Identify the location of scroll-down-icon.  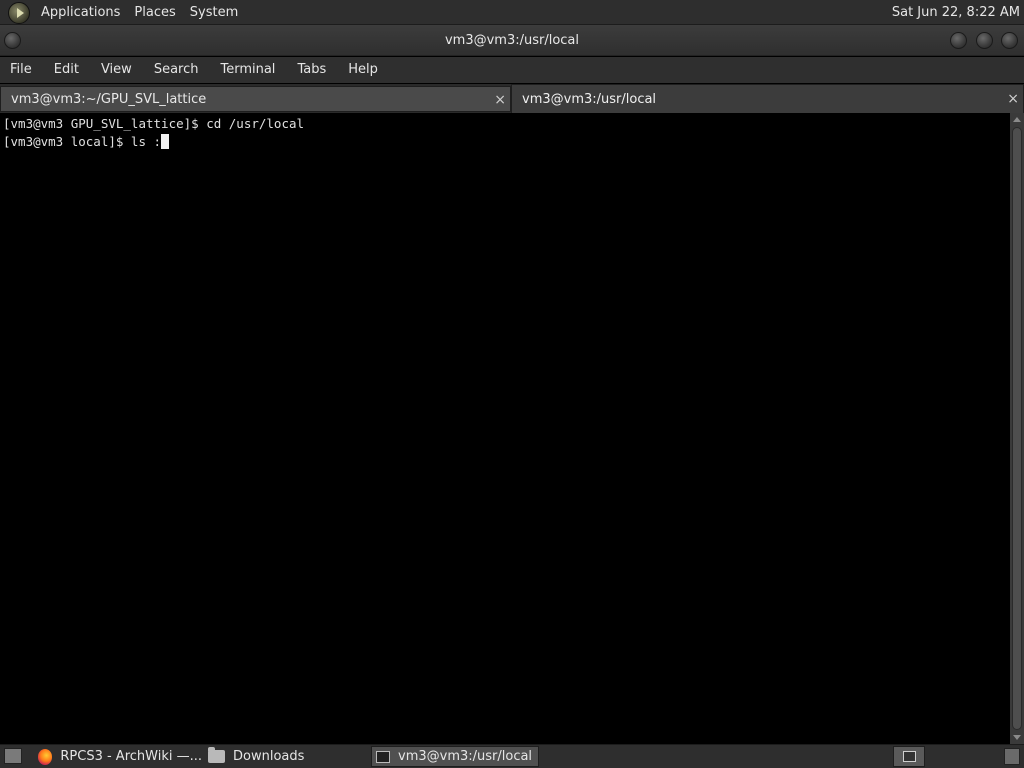
(1017, 737).